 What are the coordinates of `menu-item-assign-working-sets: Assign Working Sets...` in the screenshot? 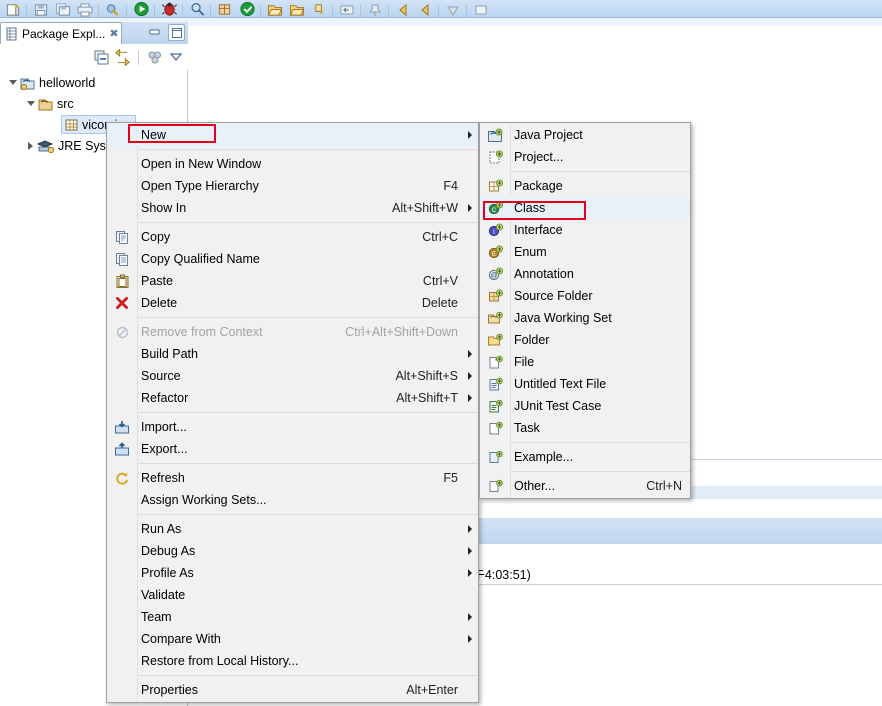 It's located at (292, 500).